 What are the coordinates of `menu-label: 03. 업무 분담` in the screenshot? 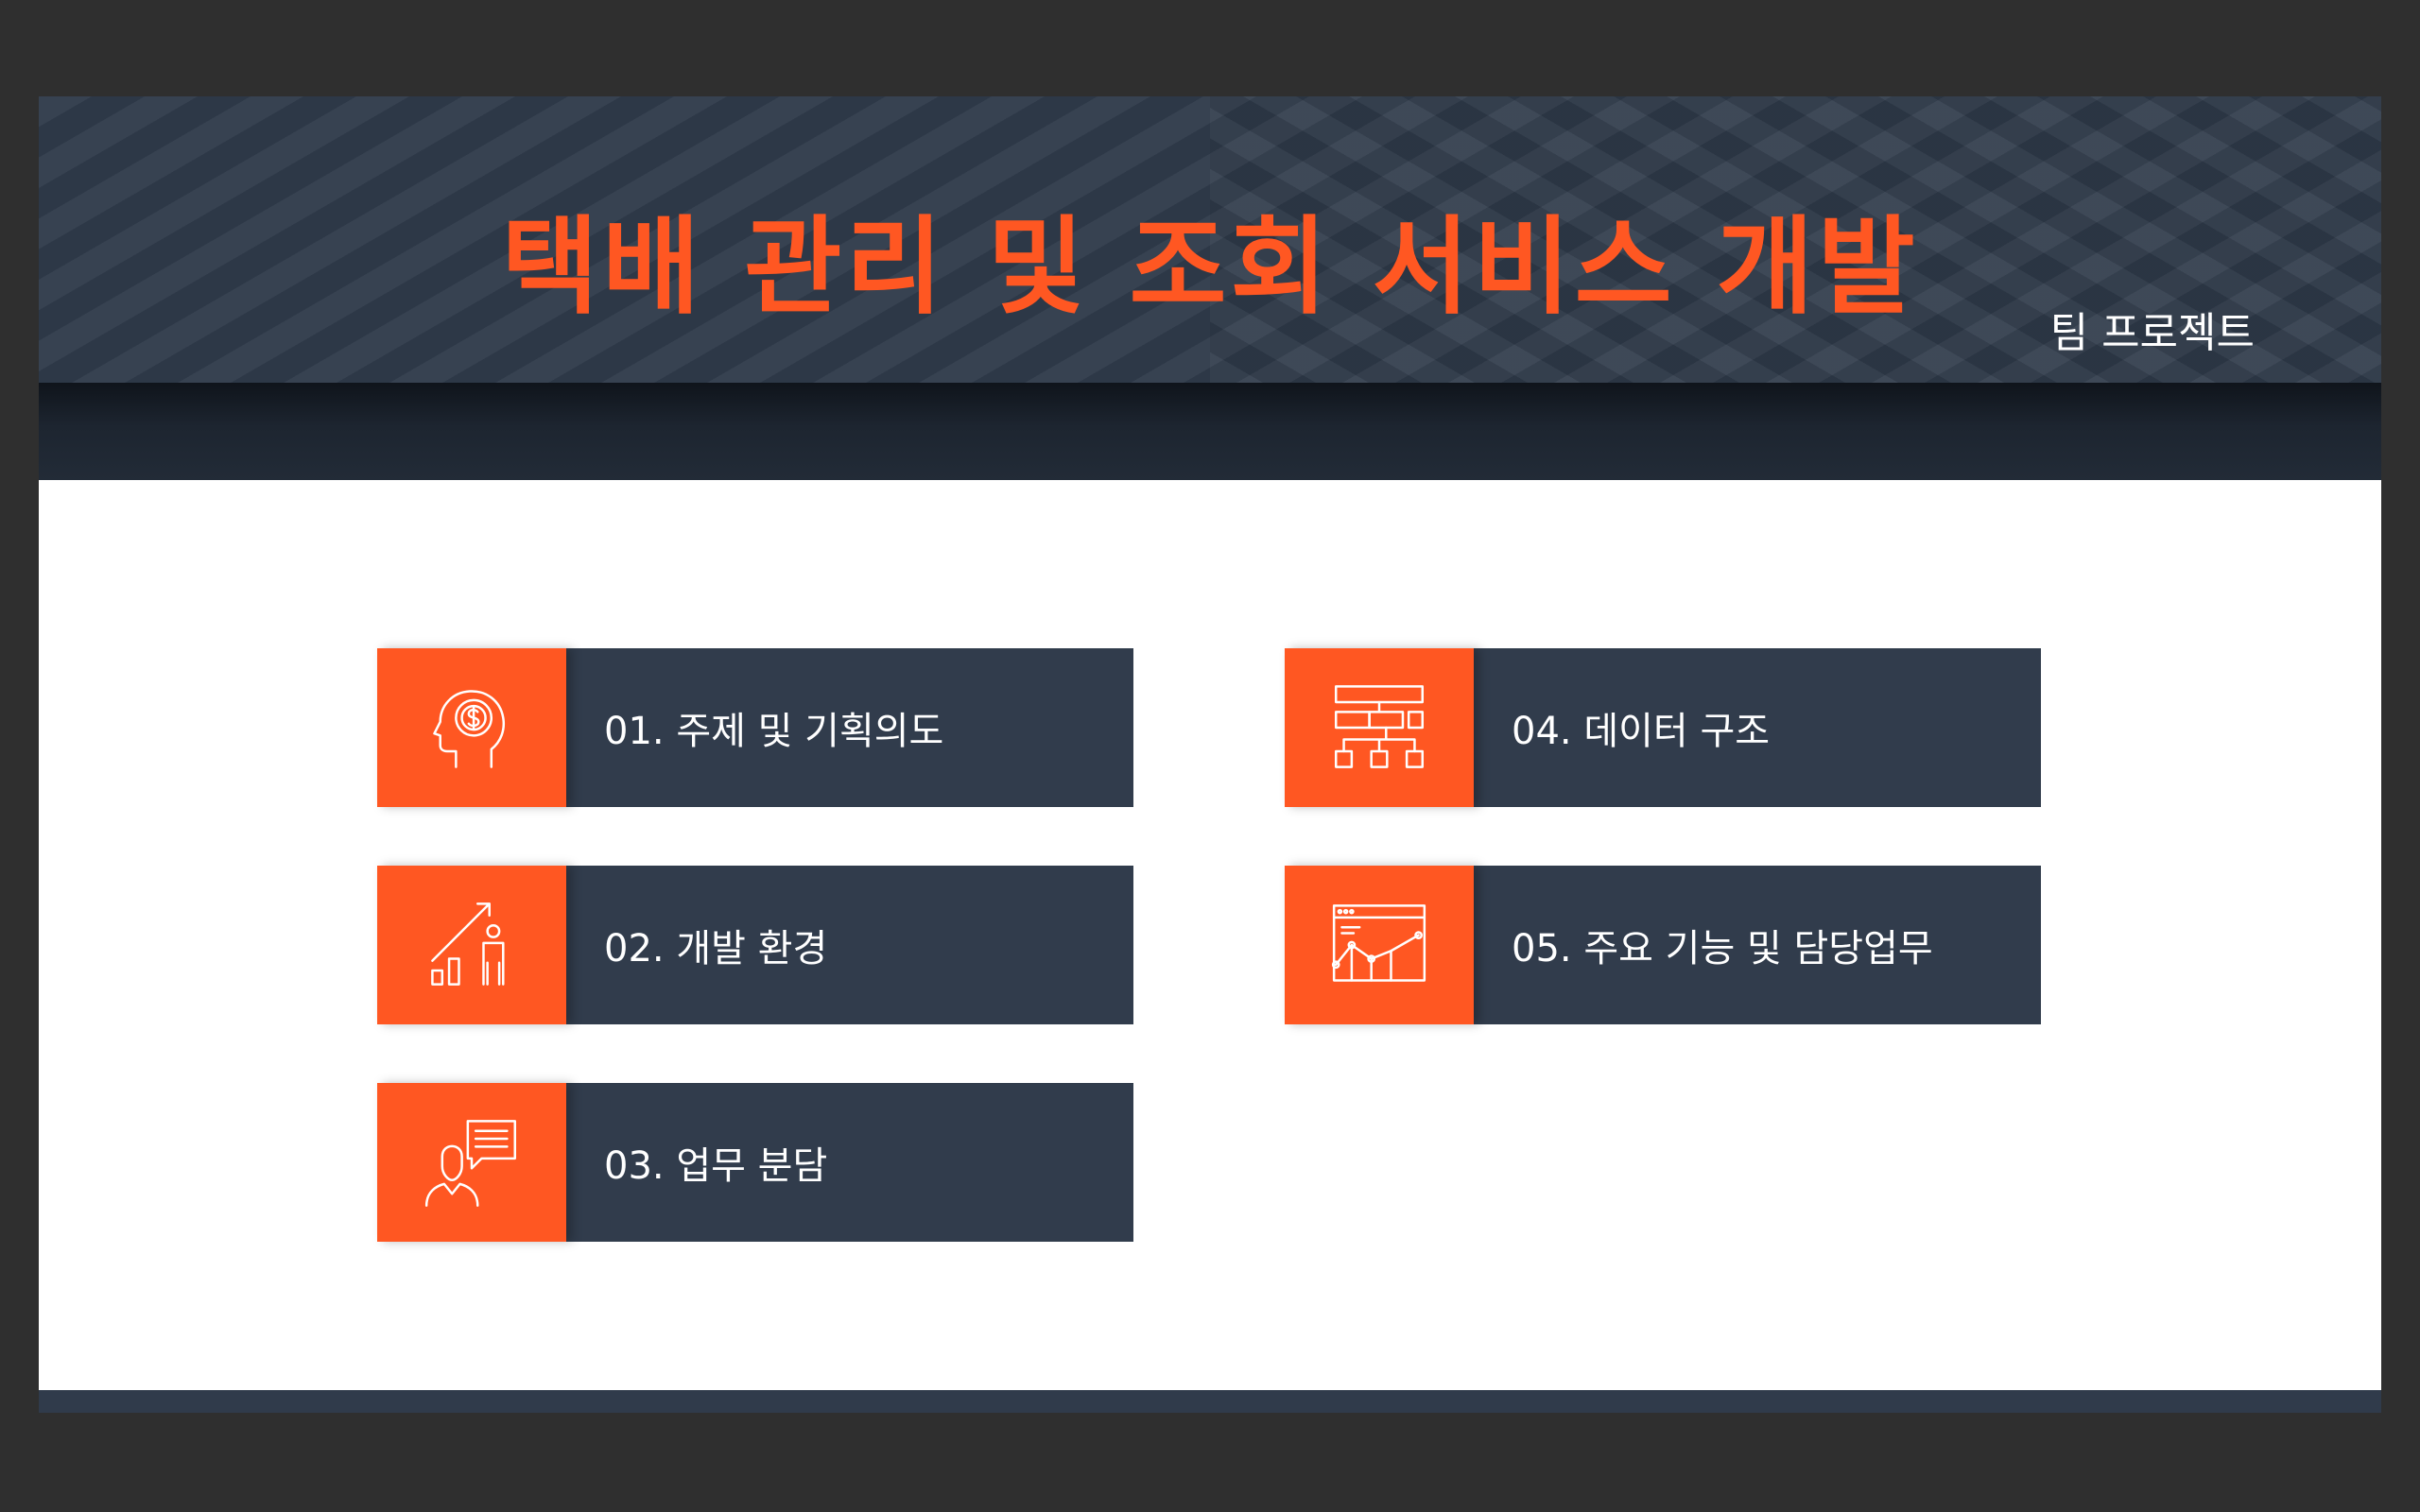 It's located at (849, 1162).